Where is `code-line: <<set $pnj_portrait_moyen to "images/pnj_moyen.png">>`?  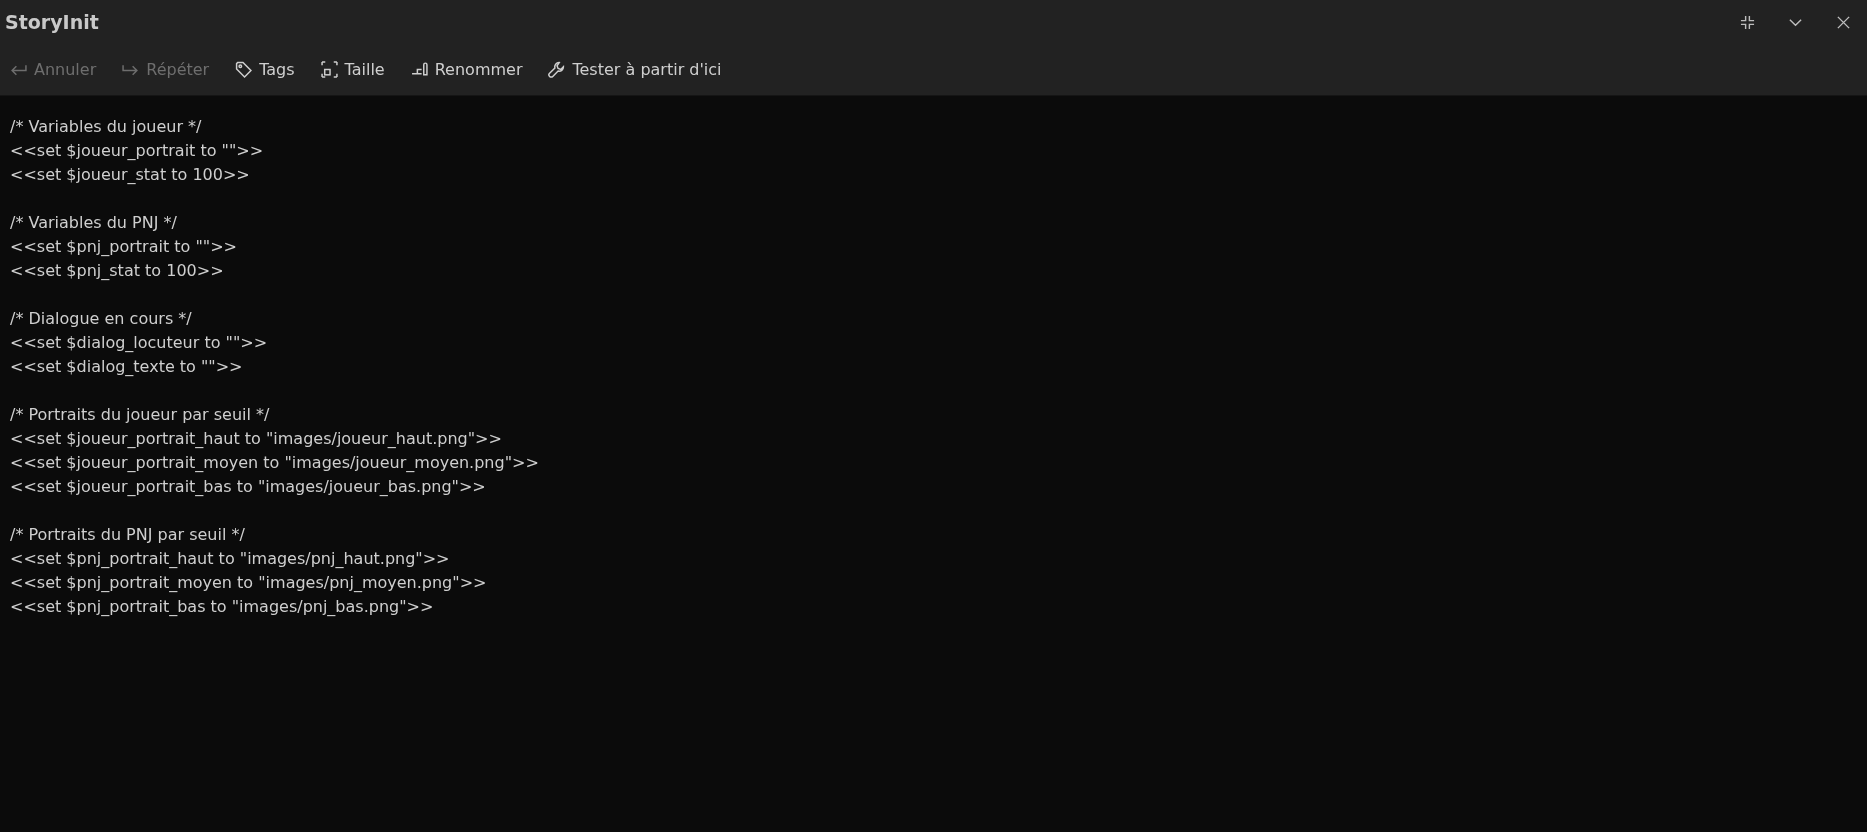
code-line: <<set $pnj_portrait_moyen to "images/pnj_moyen.png">> is located at coordinates (248, 583).